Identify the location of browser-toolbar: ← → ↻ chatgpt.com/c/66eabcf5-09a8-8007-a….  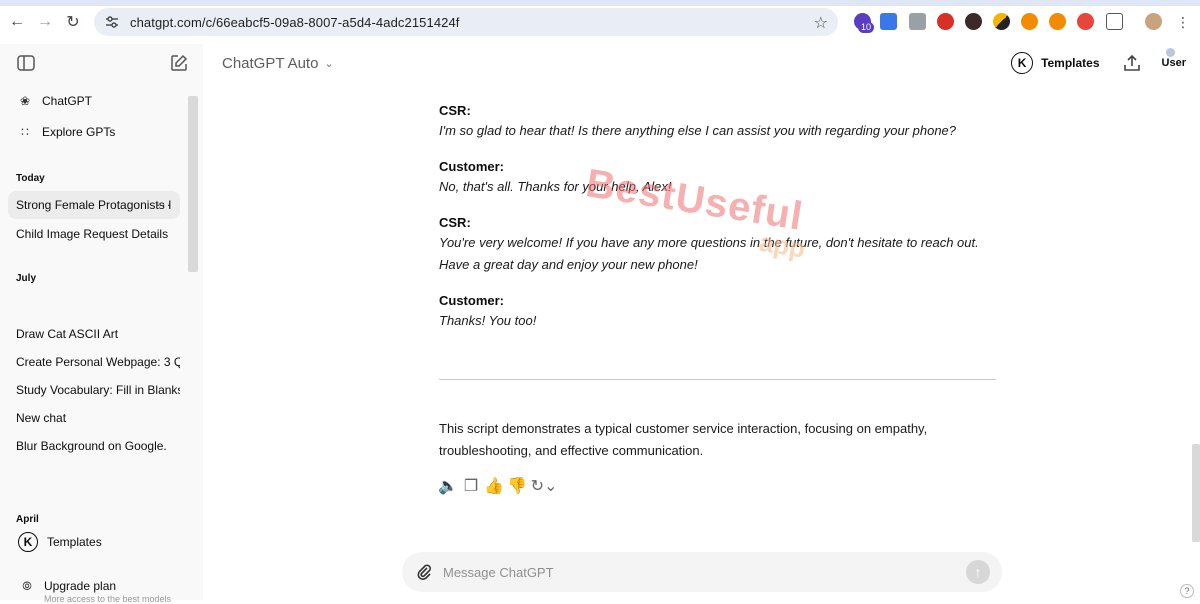
(600, 22).